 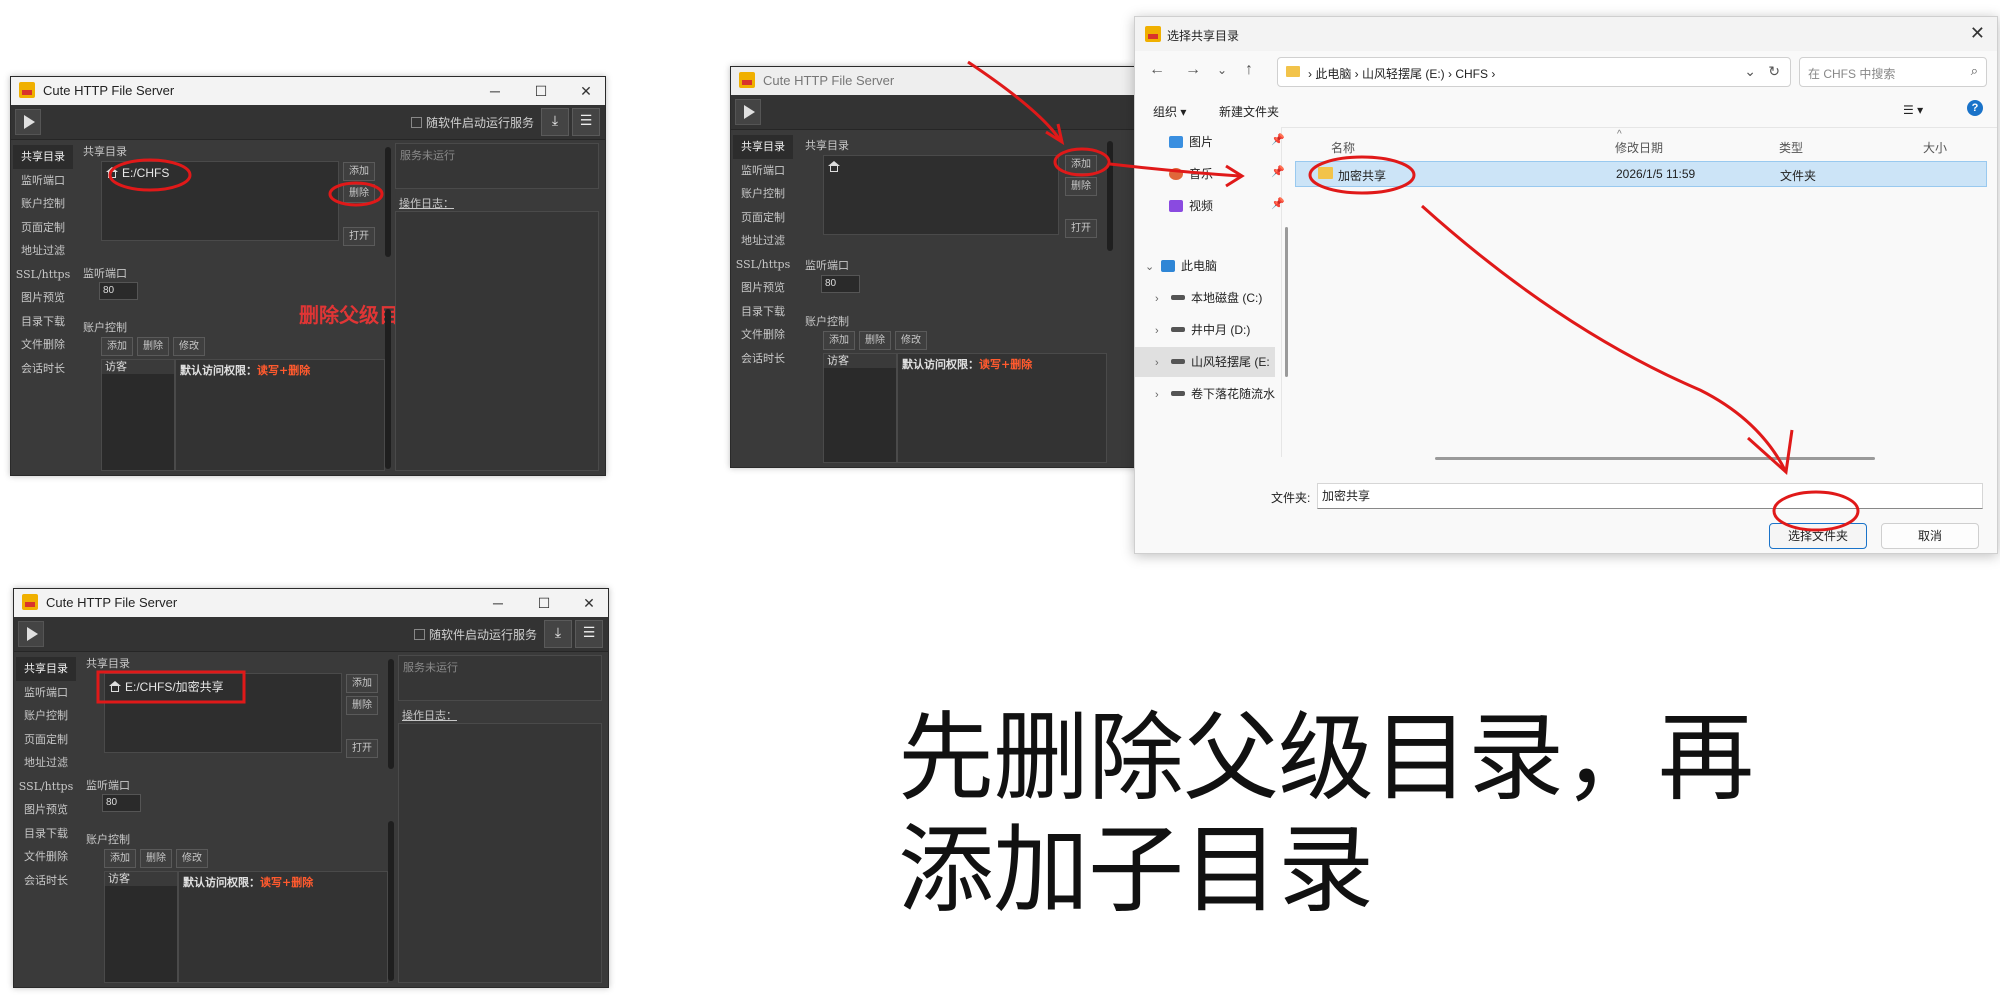 What do you see at coordinates (1343, 147) in the screenshot?
I see `column-header-name: 名称` at bounding box center [1343, 147].